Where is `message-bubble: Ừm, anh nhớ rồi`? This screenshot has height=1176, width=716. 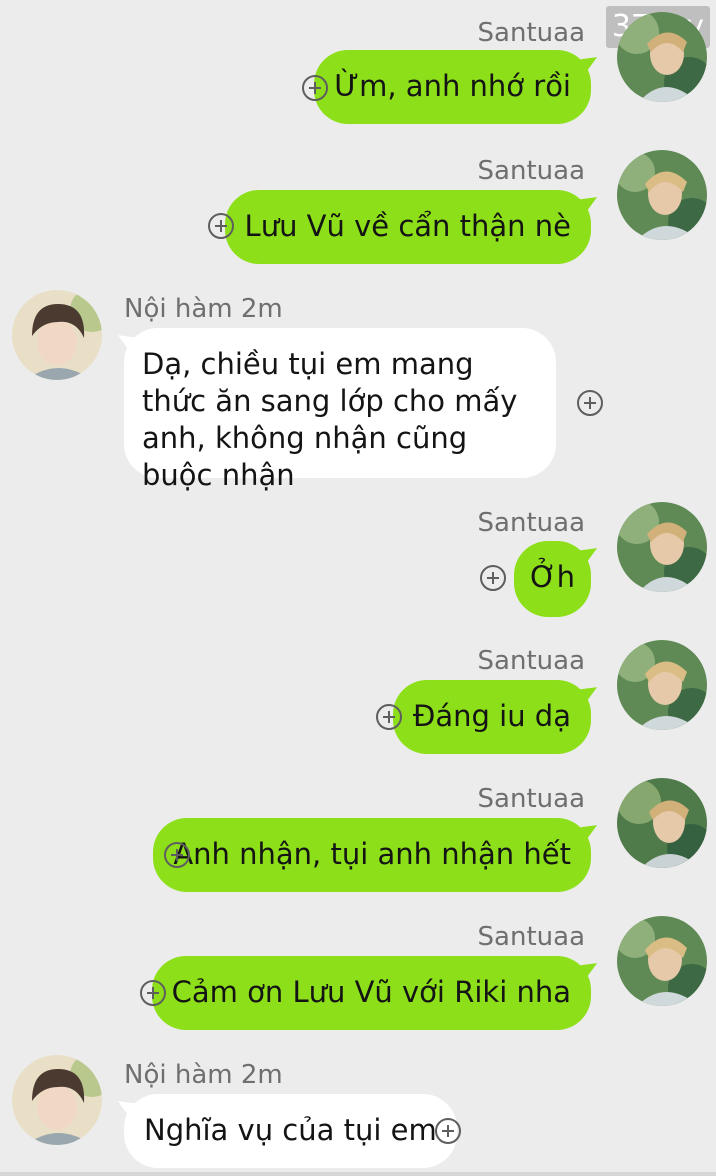
message-bubble: Ừm, anh nhớ rồi is located at coordinates (452, 87).